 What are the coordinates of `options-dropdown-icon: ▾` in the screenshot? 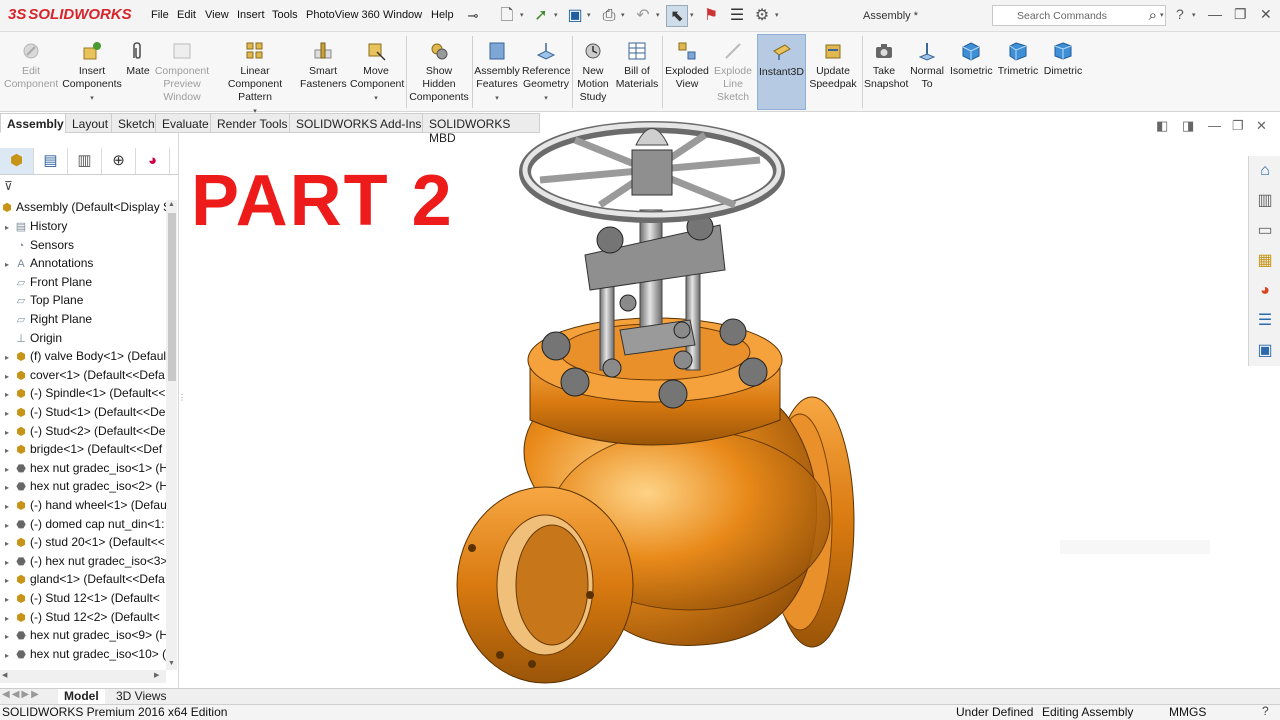 It's located at (777, 15).